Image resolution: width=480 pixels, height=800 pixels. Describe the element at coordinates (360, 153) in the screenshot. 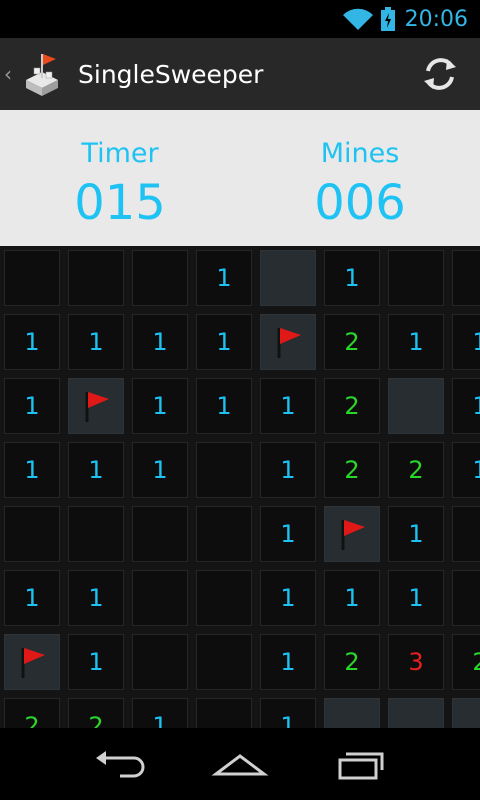

I see `mines-label: Mines` at that location.